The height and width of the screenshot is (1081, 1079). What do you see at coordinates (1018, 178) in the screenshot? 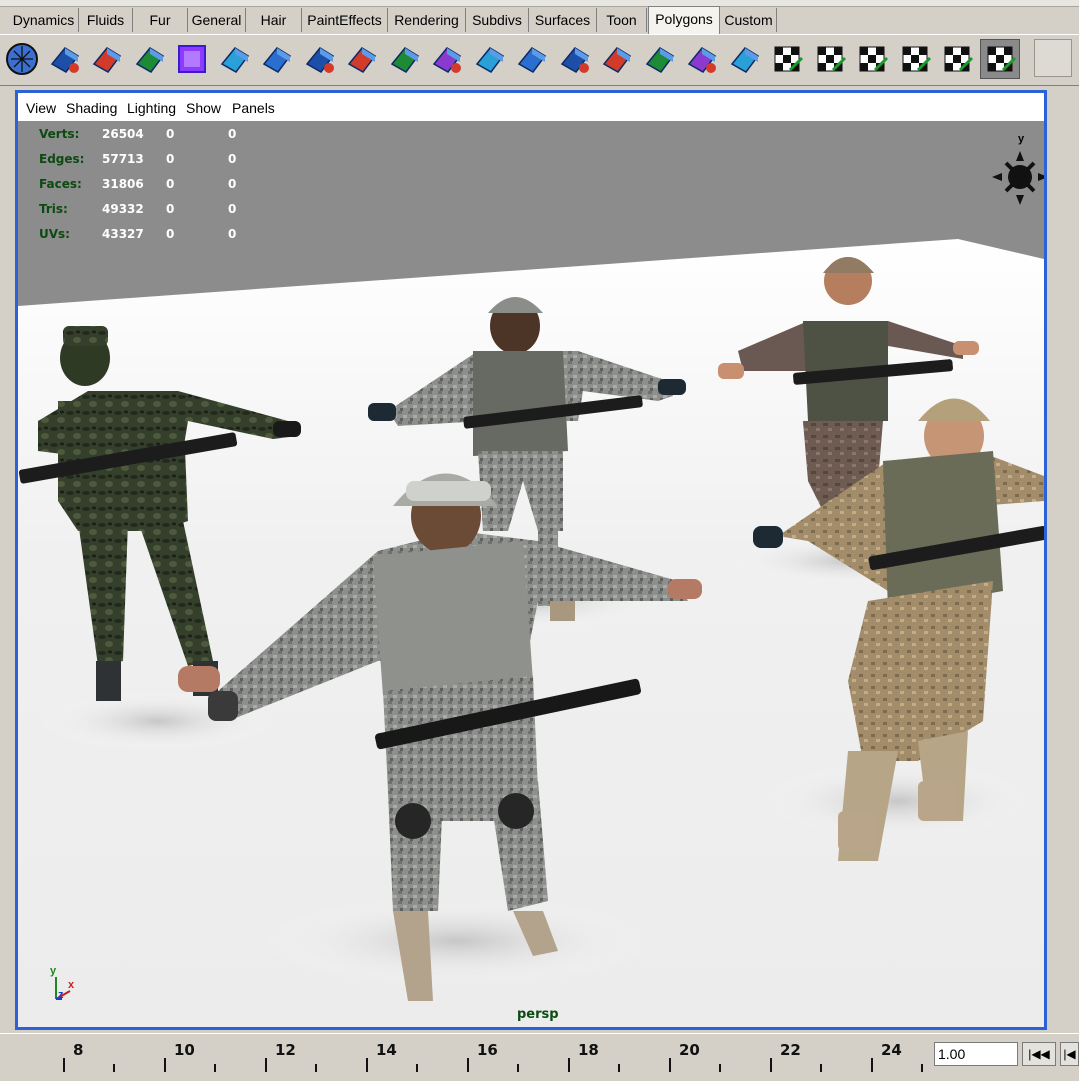
I see `compass-icon` at bounding box center [1018, 178].